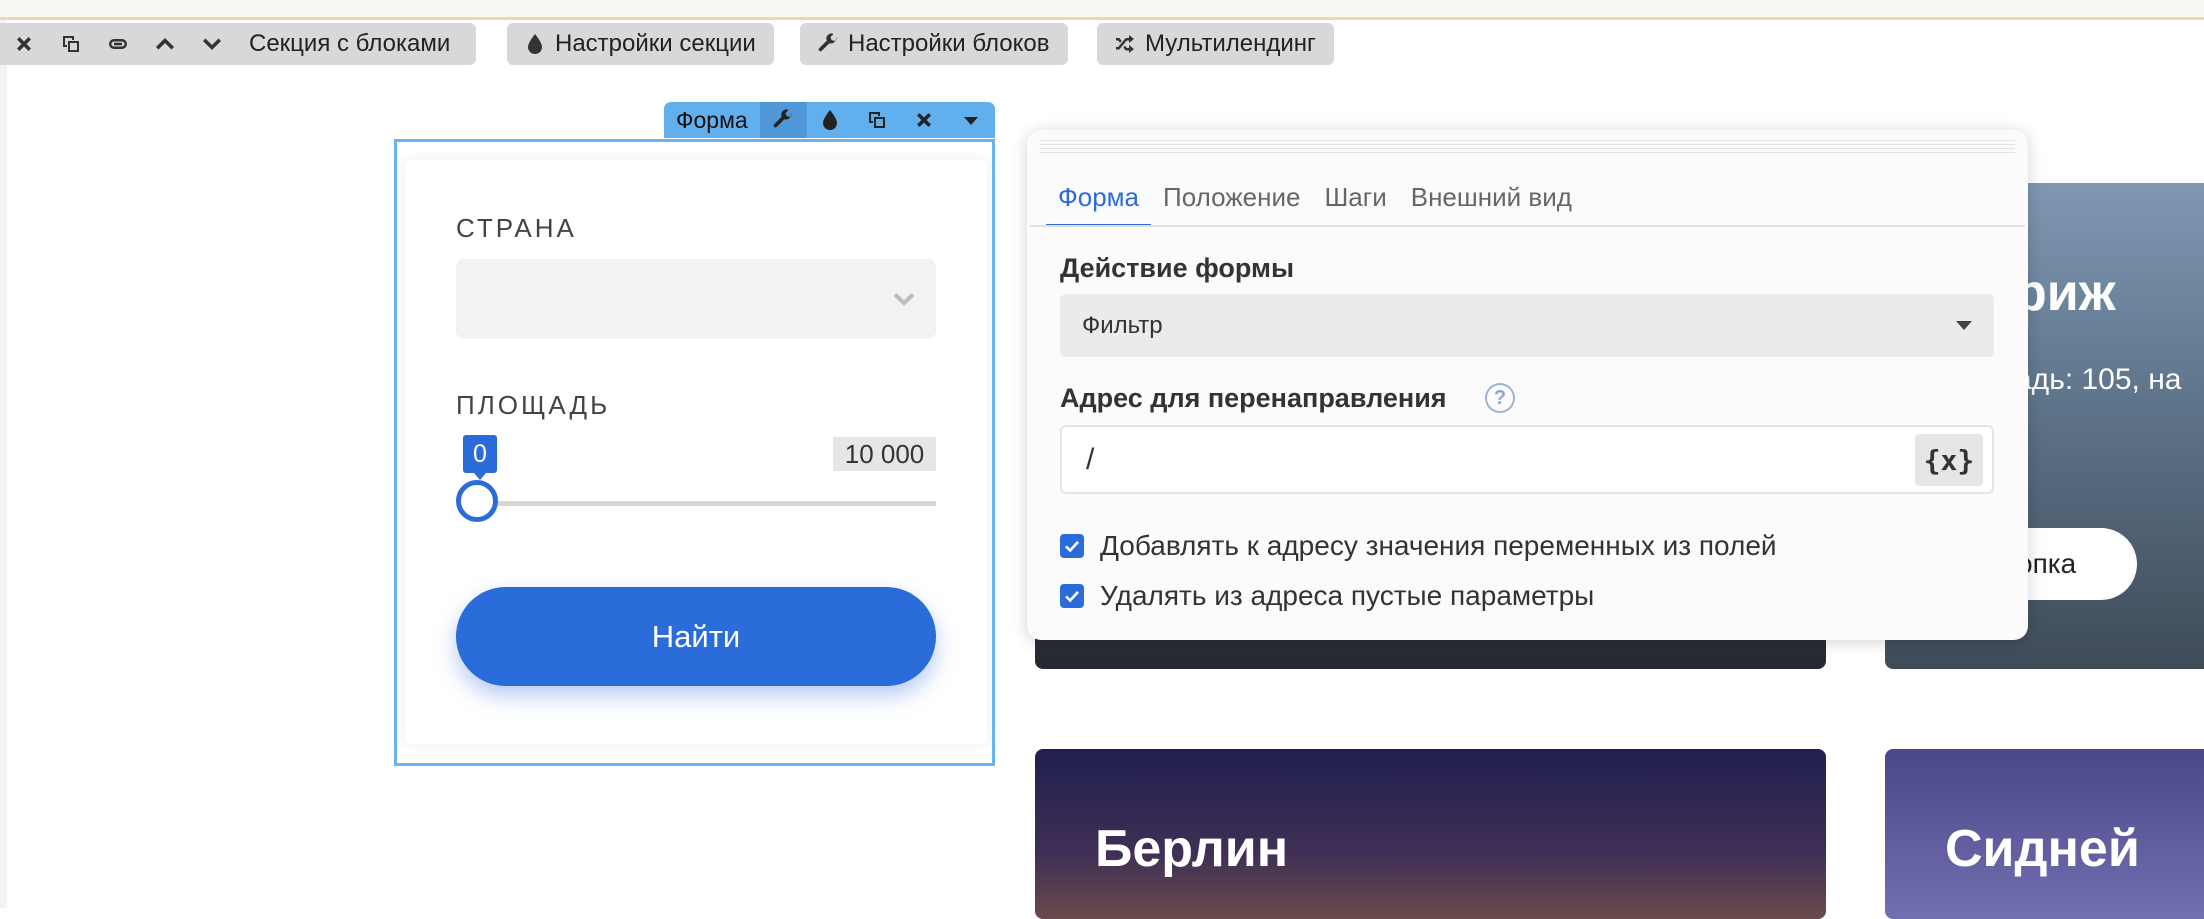  Describe the element at coordinates (238, 44) in the screenshot. I see `section-toolbar: Секция с блоками` at that location.